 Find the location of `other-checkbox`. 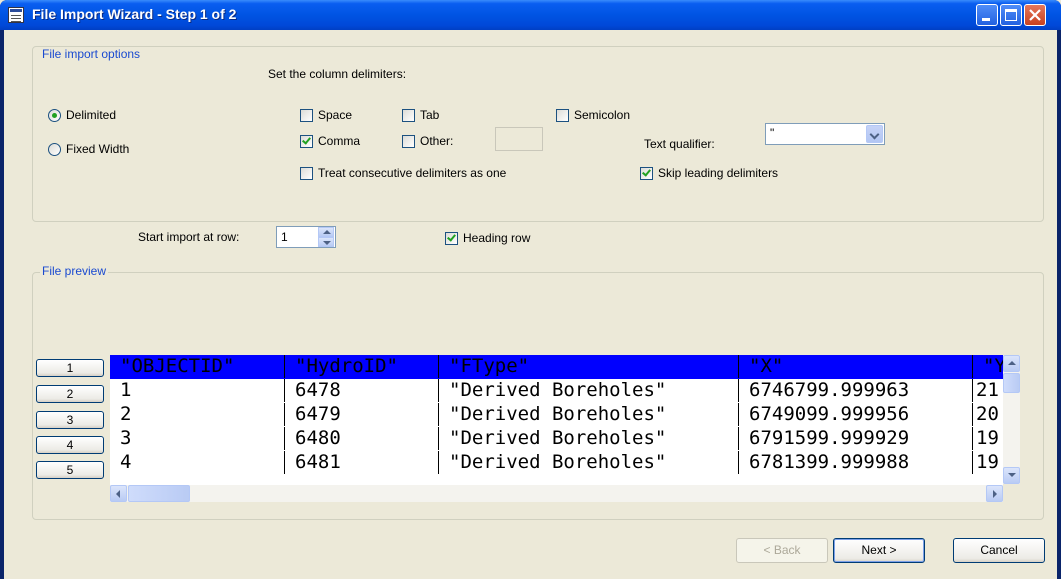

other-checkbox is located at coordinates (408, 141).